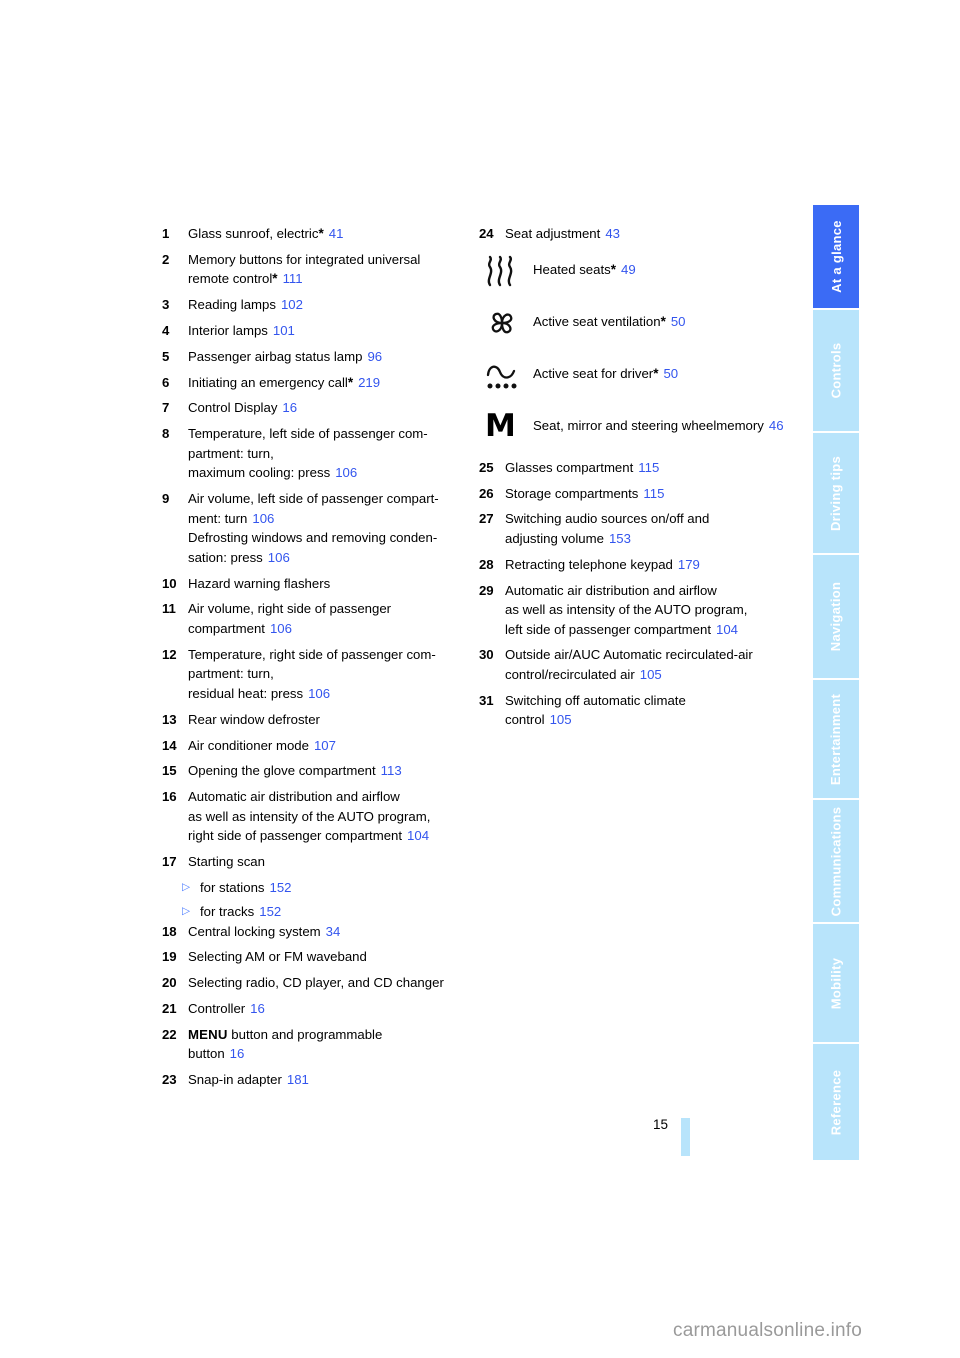 This screenshot has width=960, height=1358. Describe the element at coordinates (169, 1034) in the screenshot. I see `legend-item-number: 22` at that location.